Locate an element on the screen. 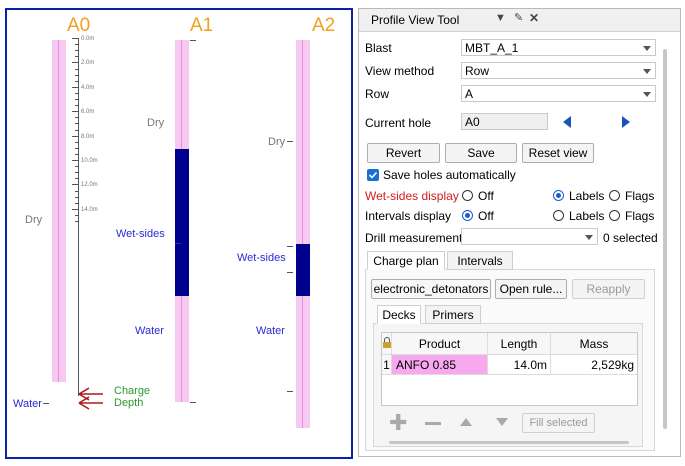  intervals-off-radio is located at coordinates (467, 215).